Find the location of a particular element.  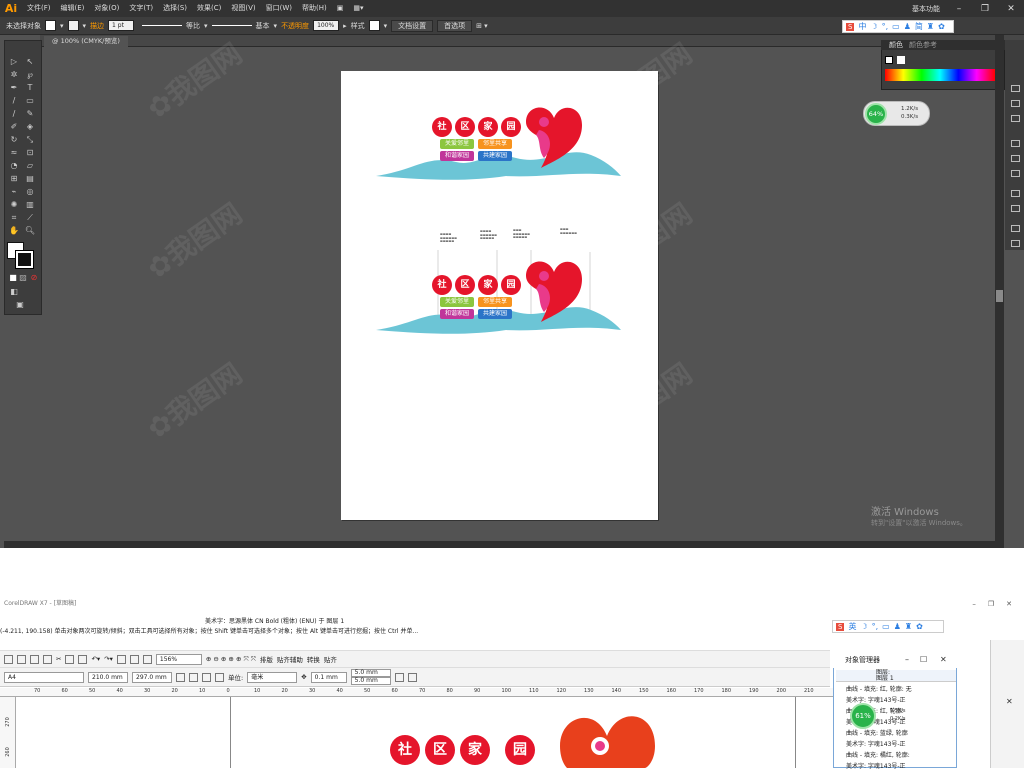

profile-label: 等比 is located at coordinates (193, 26).